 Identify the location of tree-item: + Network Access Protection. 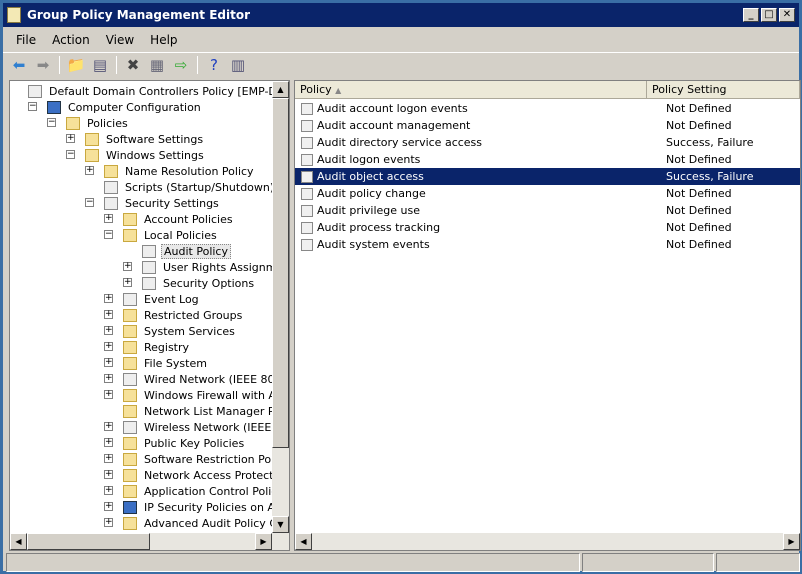
(196, 475).